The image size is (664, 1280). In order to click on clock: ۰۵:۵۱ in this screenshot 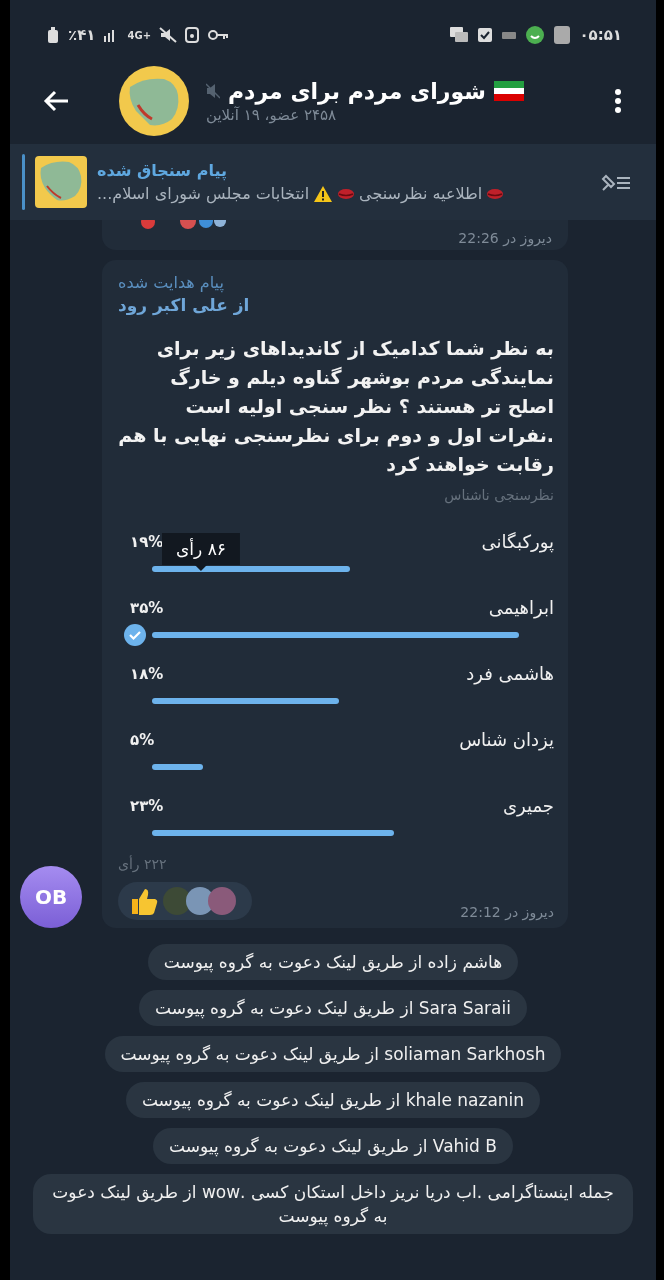, I will do `click(600, 35)`.